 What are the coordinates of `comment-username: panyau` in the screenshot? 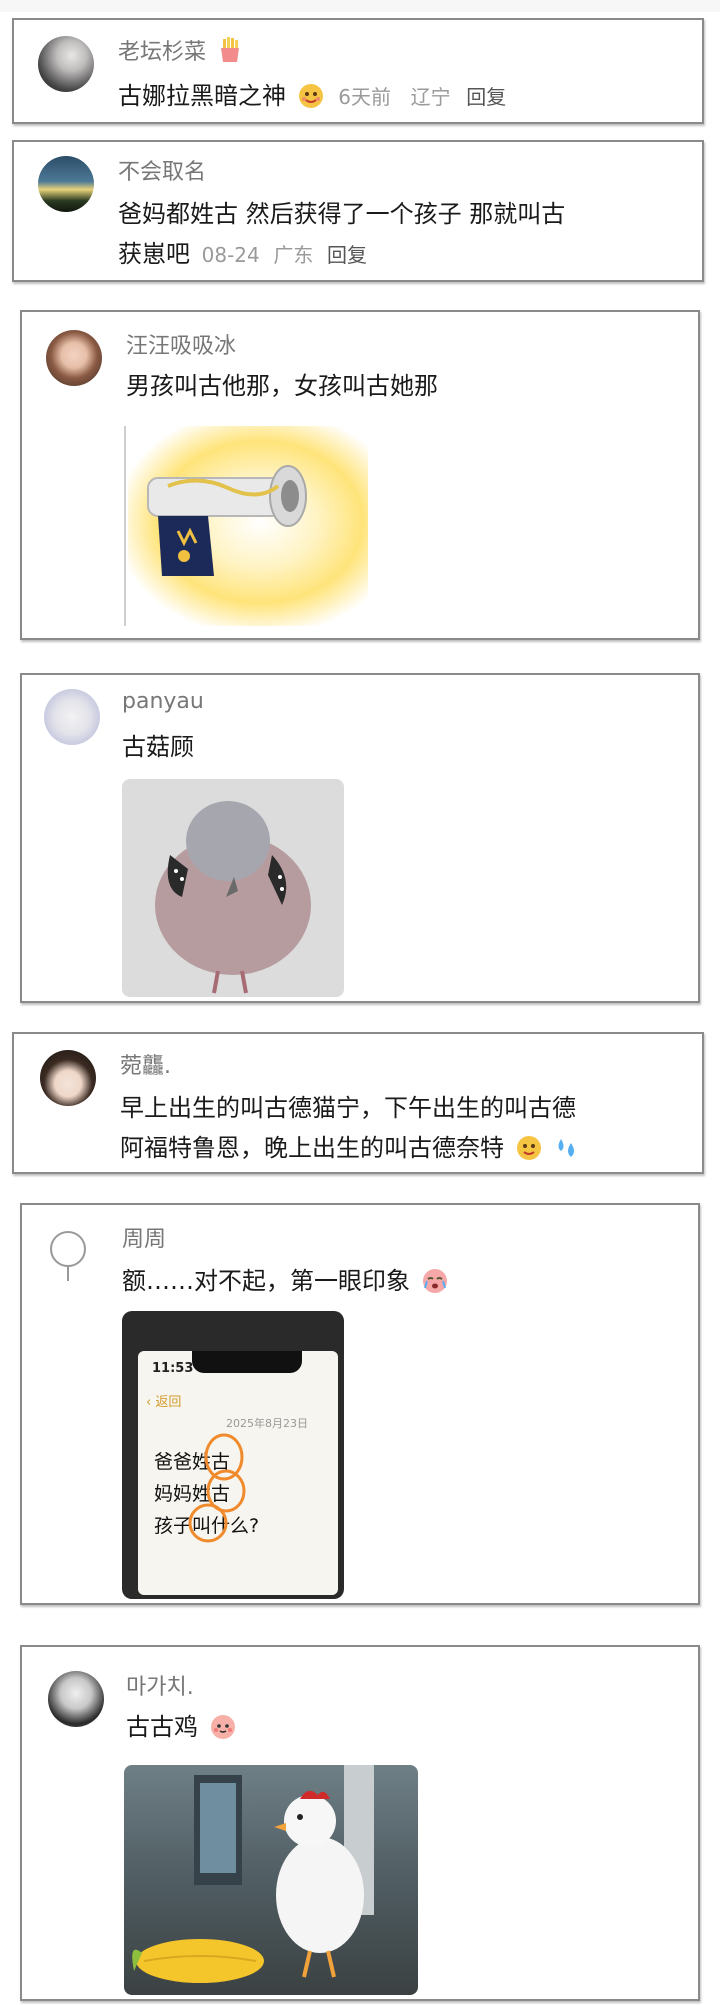 It's located at (163, 701).